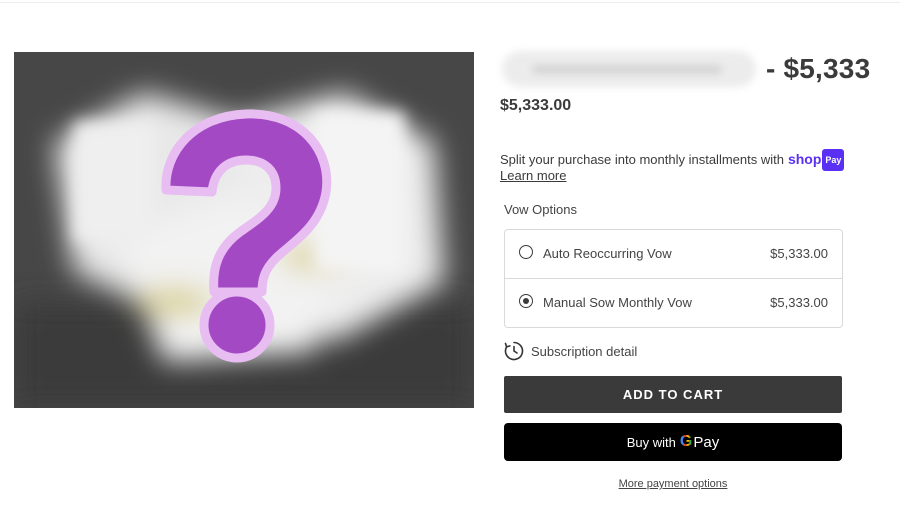 The height and width of the screenshot is (516, 900). Describe the element at coordinates (629, 69) in the screenshot. I see `blurred-title-text` at that location.